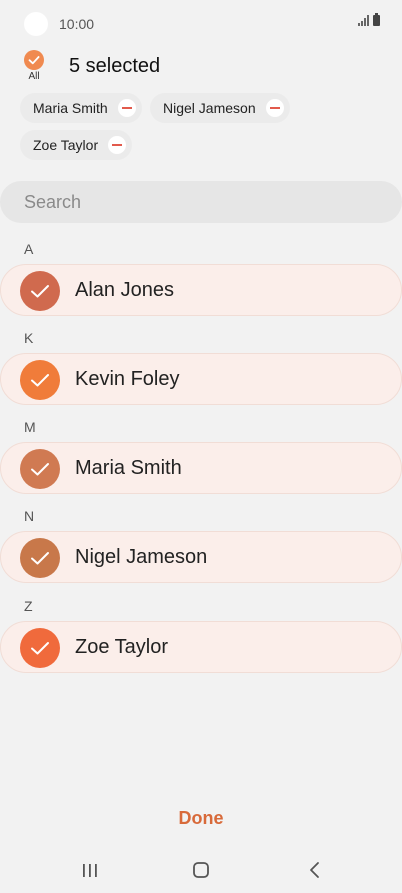 The width and height of the screenshot is (402, 893). I want to click on section-header-z: Z, so click(28, 606).